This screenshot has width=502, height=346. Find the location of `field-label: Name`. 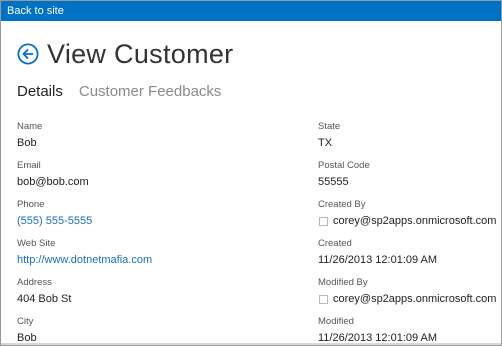

field-label: Name is located at coordinates (30, 126).